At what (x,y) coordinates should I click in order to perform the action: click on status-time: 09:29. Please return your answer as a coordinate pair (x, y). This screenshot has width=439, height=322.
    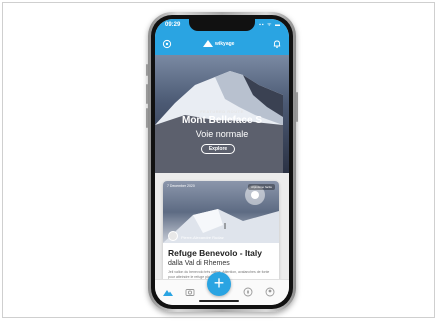
    Looking at the image, I should click on (173, 25).